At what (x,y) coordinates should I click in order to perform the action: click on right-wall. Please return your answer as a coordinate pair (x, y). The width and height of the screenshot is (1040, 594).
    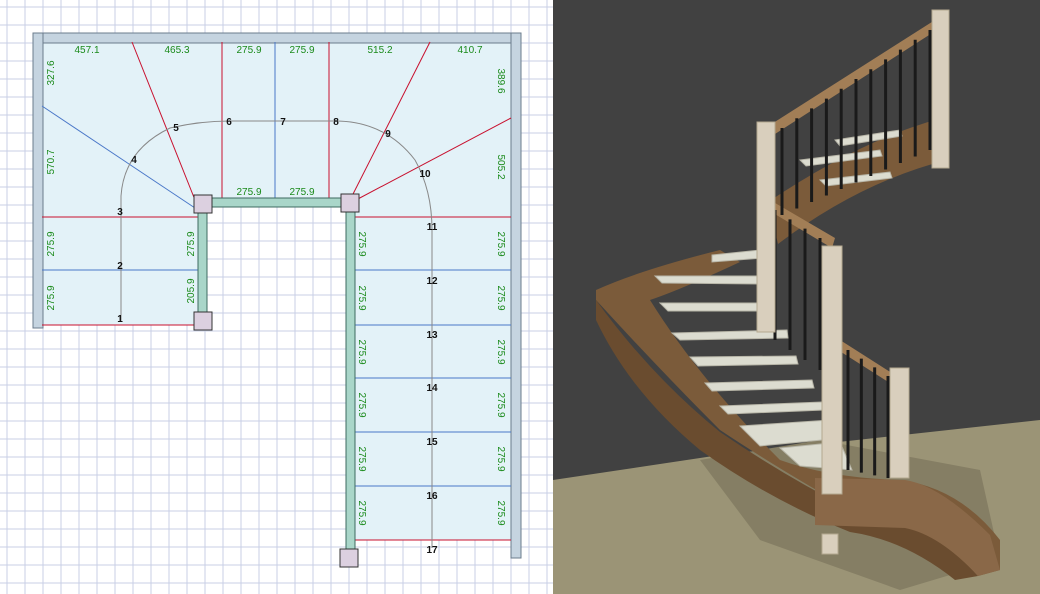
    Looking at the image, I should click on (516, 295).